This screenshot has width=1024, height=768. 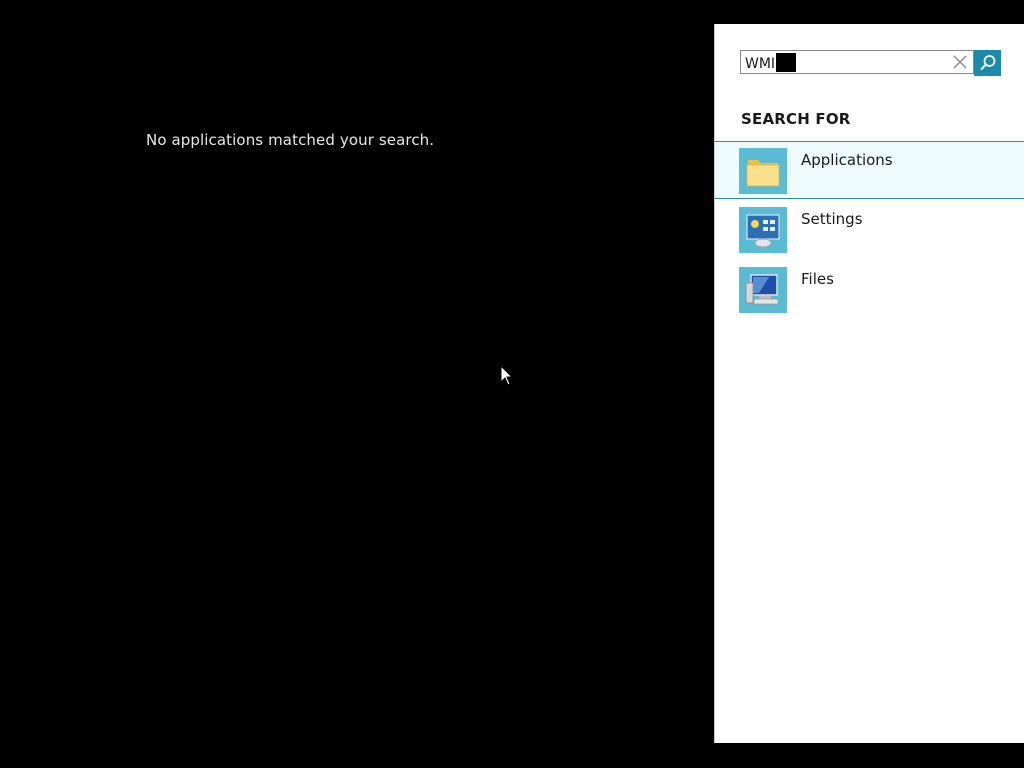 What do you see at coordinates (771, 63) in the screenshot?
I see `search-query-text: WMI` at bounding box center [771, 63].